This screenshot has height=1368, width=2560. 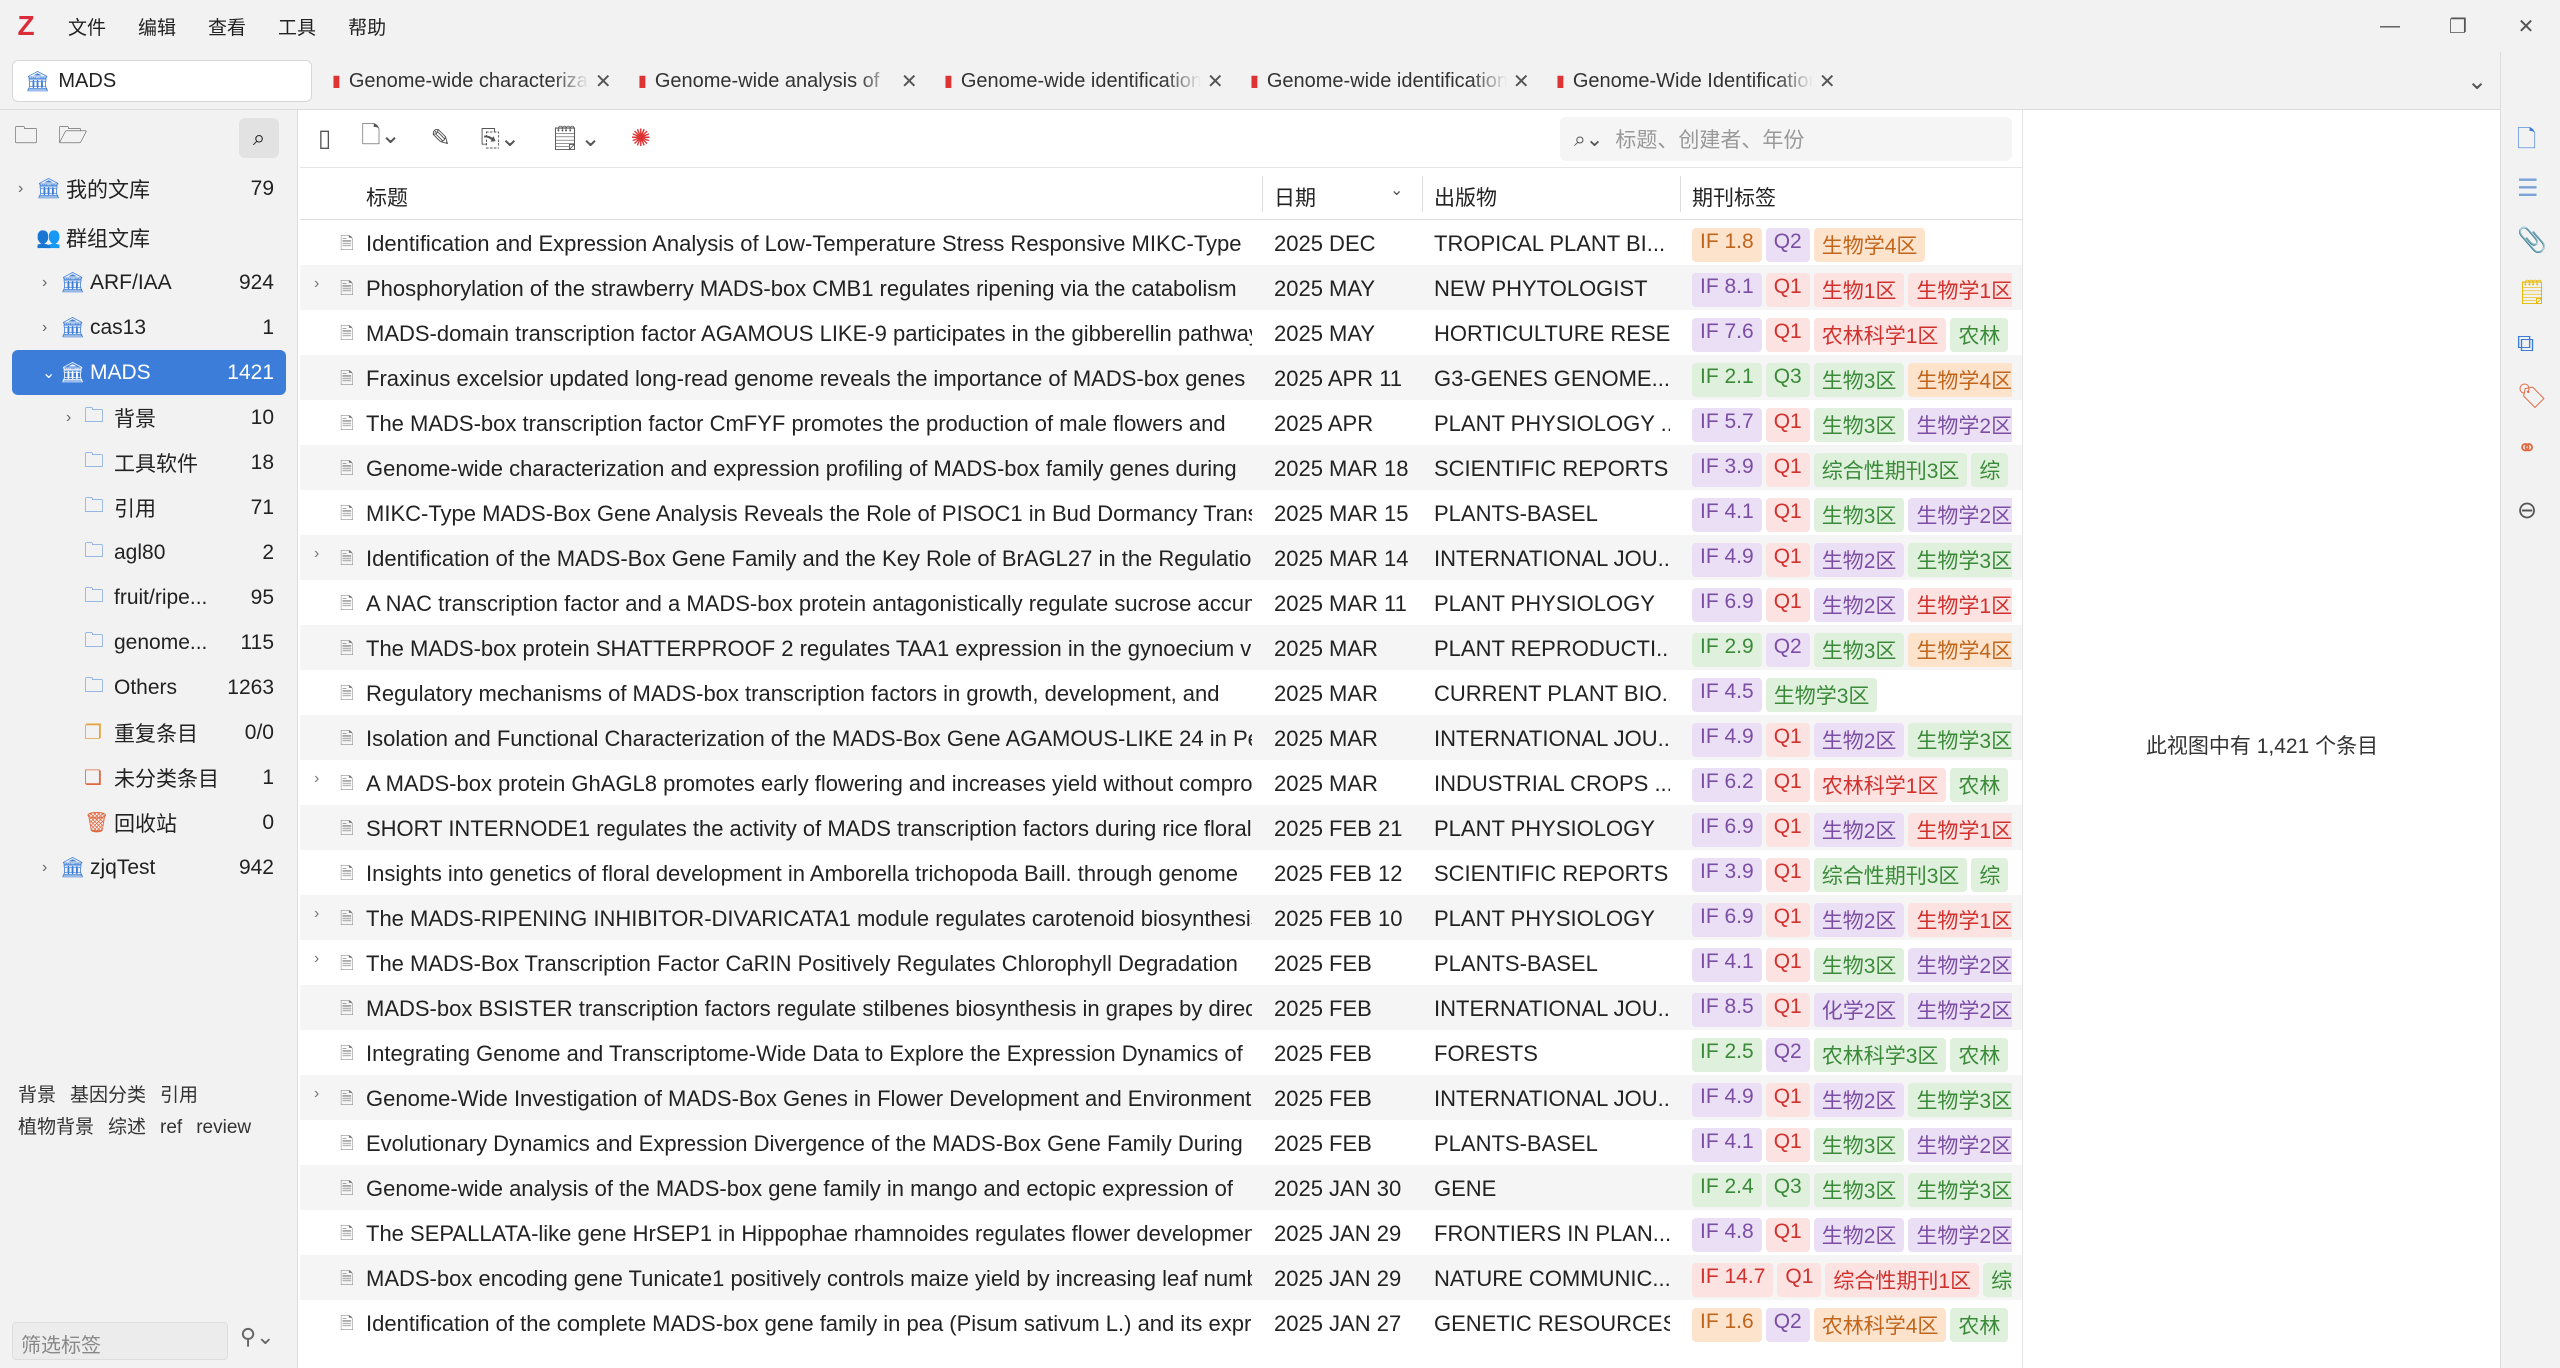 I want to click on doc-tab-5: ▮ Genome-Wide Identification ✕, so click(x=1696, y=81).